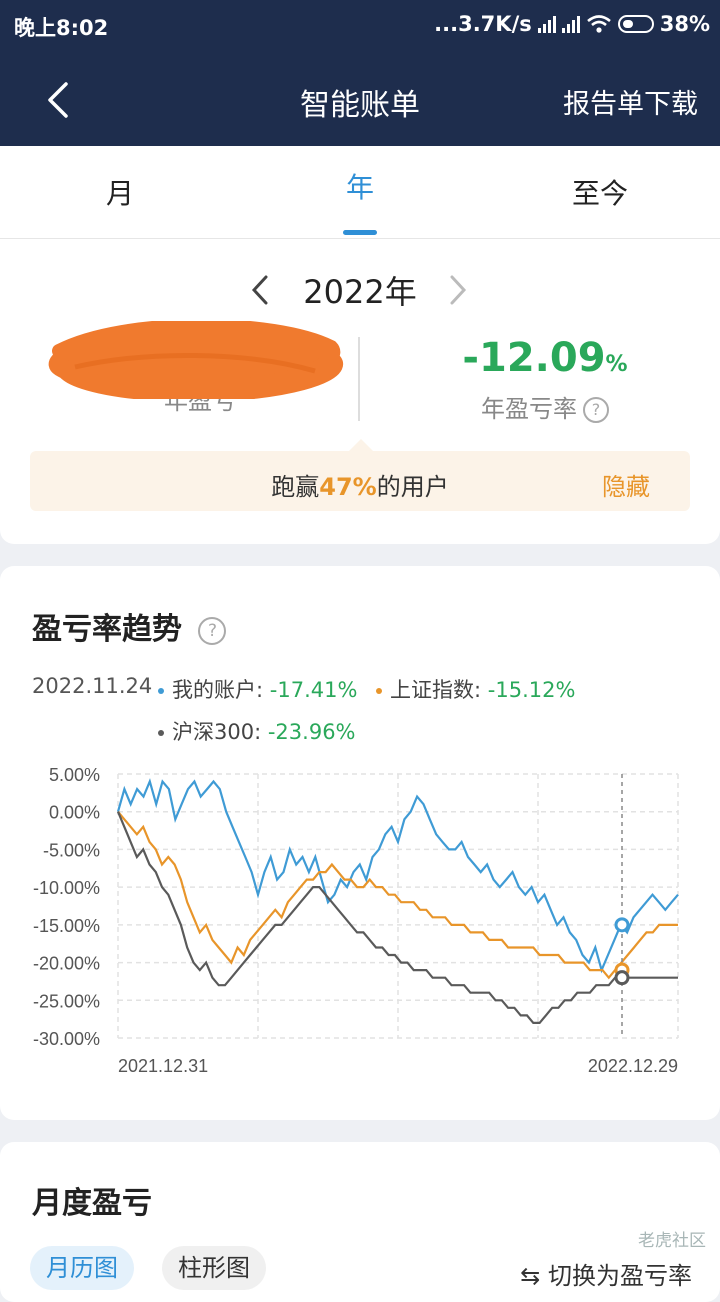 The height and width of the screenshot is (1302, 720). Describe the element at coordinates (66, 1001) in the screenshot. I see `y-tick-label: -25.00%` at that location.